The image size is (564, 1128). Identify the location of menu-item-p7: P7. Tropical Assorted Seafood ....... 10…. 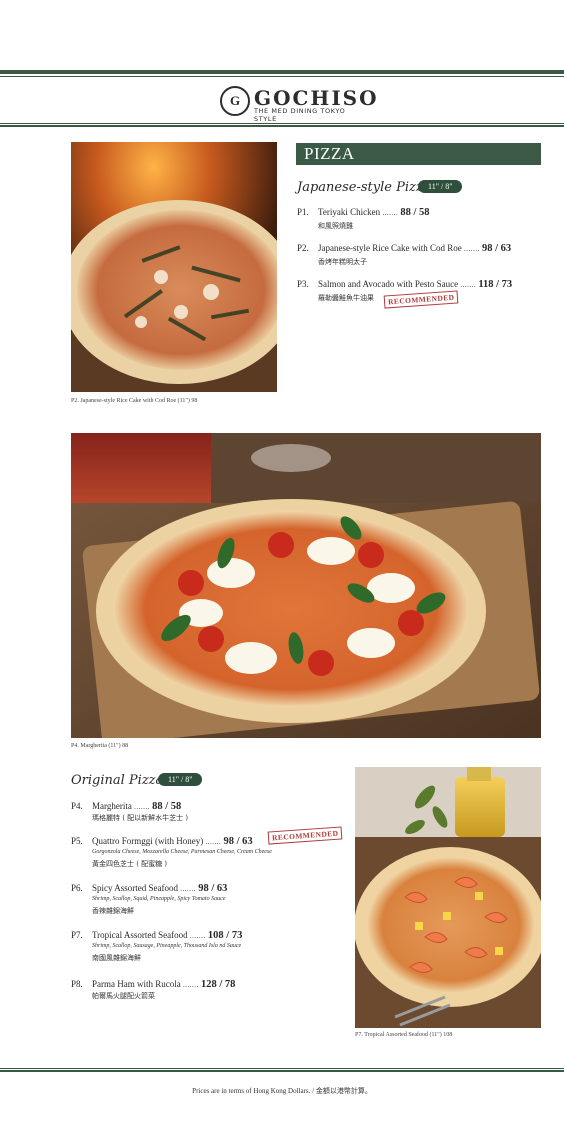
(157, 946).